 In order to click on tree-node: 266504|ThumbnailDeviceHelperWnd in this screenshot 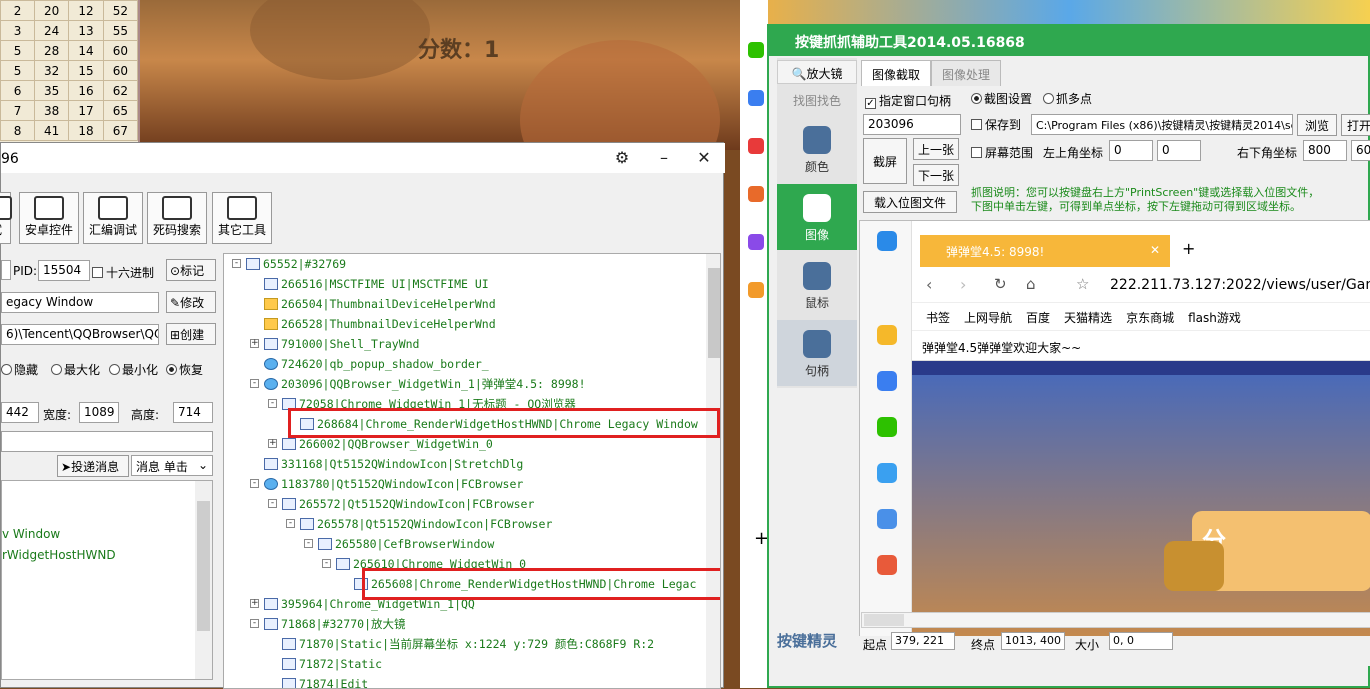, I will do `click(380, 304)`.